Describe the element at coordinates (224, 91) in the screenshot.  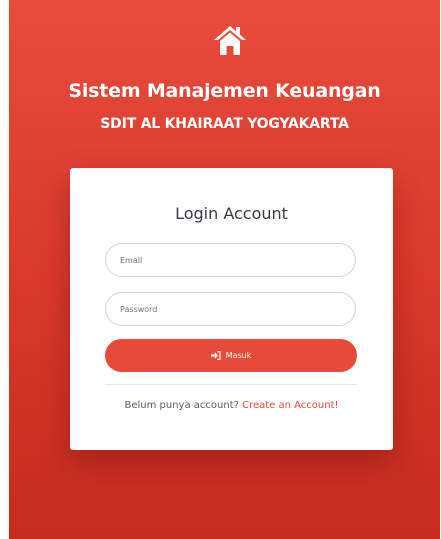
I see `app-title: Sistem Manajemen Keuangan` at that location.